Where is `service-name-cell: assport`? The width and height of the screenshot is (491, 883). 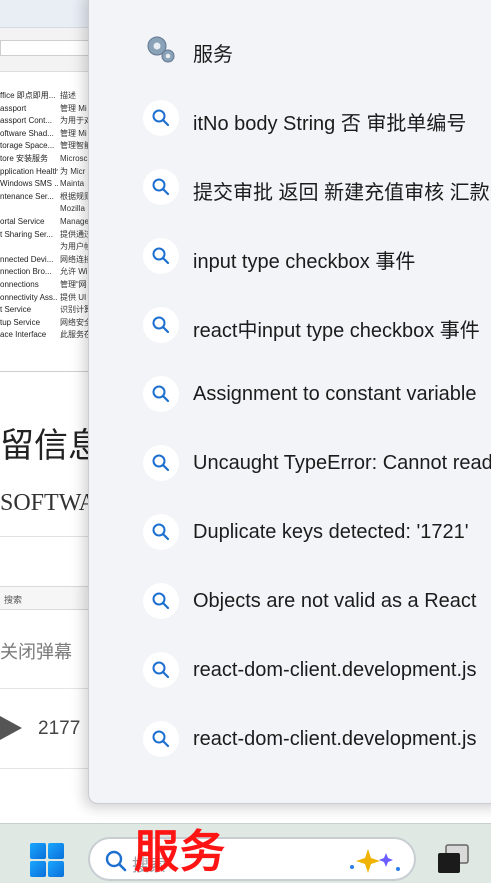 service-name-cell: assport is located at coordinates (13, 108).